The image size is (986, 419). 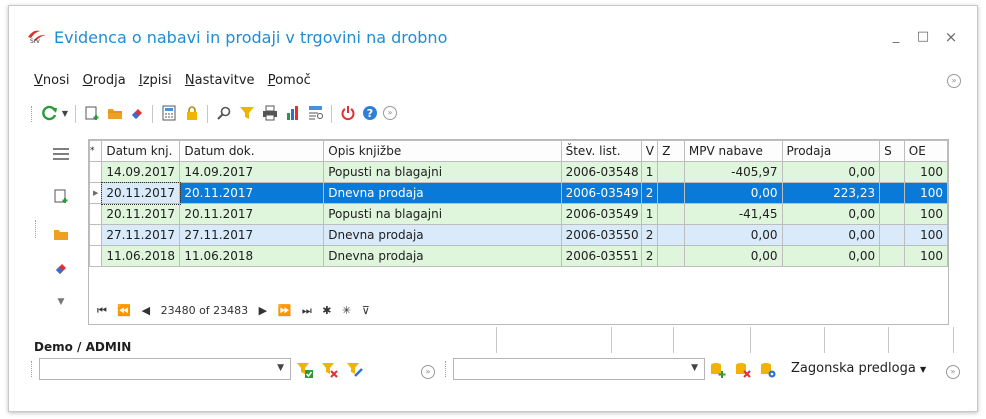 What do you see at coordinates (224, 113) in the screenshot?
I see `search-icon` at bounding box center [224, 113].